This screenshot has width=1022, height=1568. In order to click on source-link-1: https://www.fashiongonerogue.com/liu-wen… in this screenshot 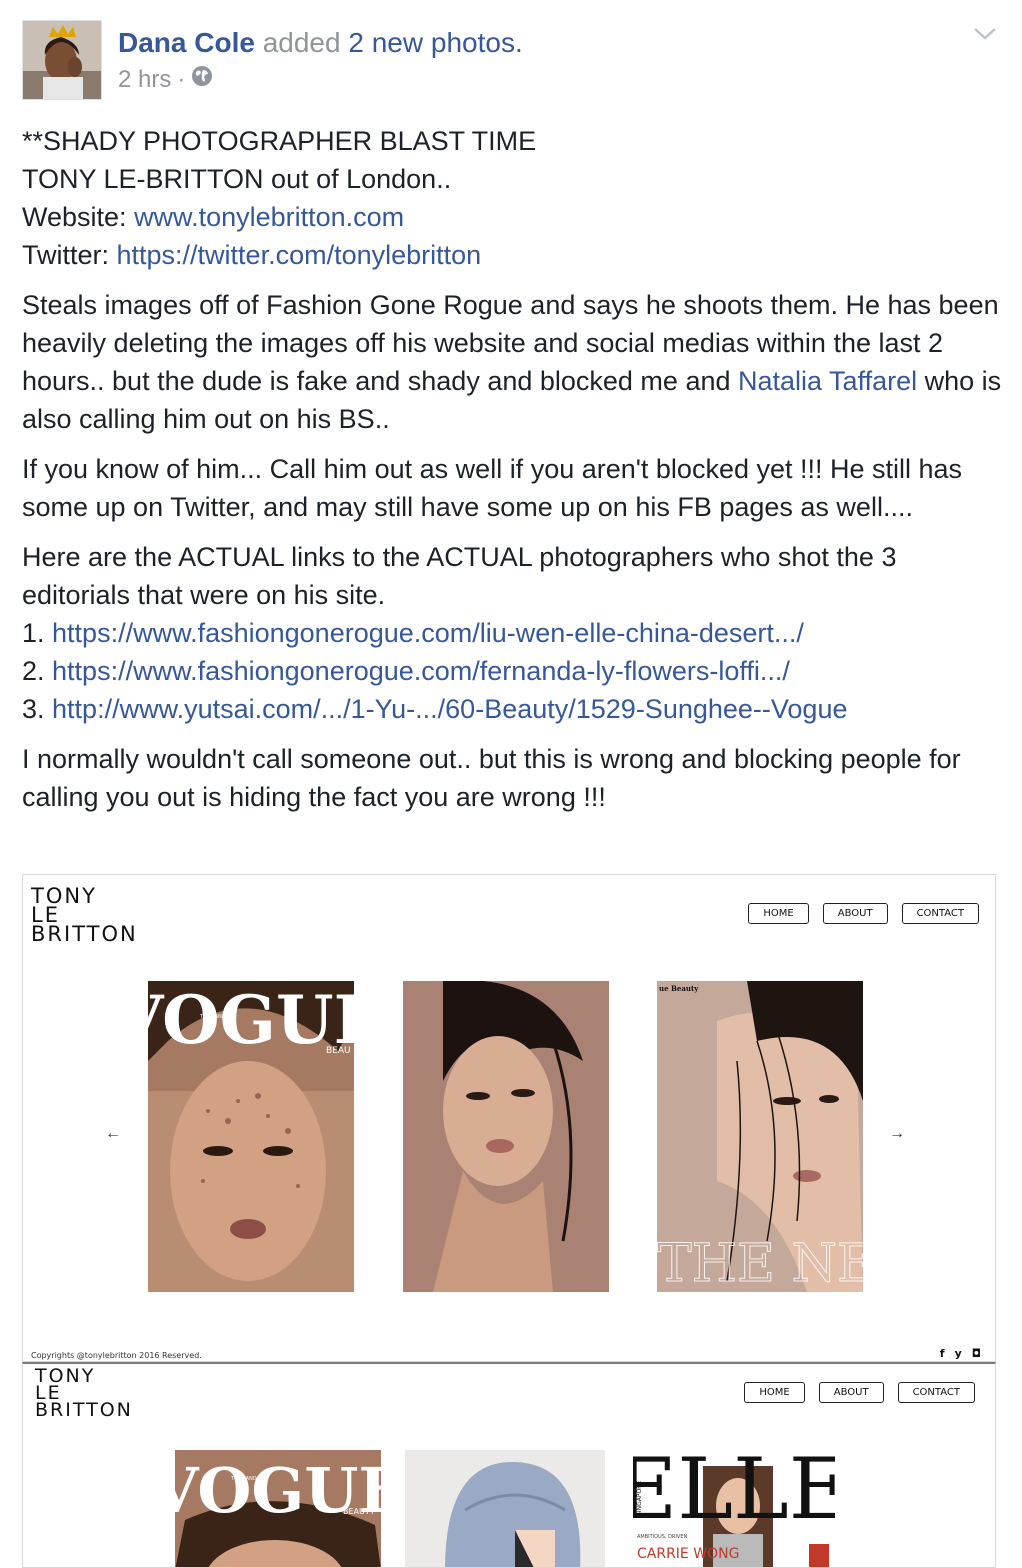, I will do `click(428, 633)`.